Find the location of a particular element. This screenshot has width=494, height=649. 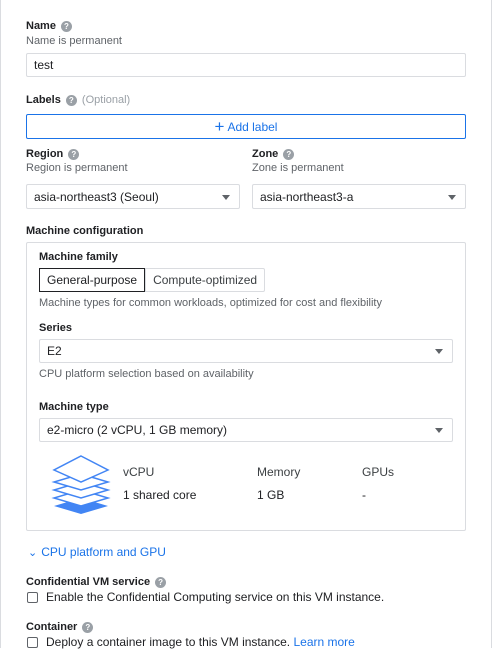

series-select: E2 is located at coordinates (246, 351).